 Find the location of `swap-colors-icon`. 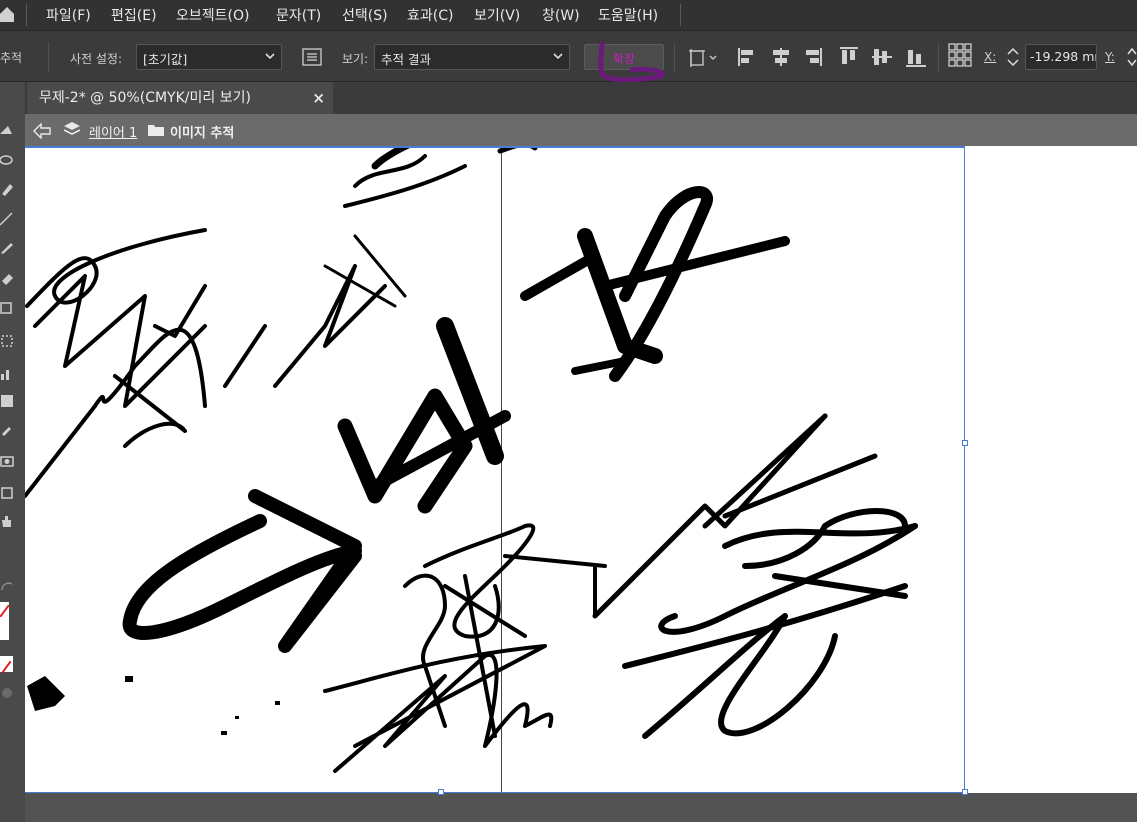

swap-colors-icon is located at coordinates (7, 587).